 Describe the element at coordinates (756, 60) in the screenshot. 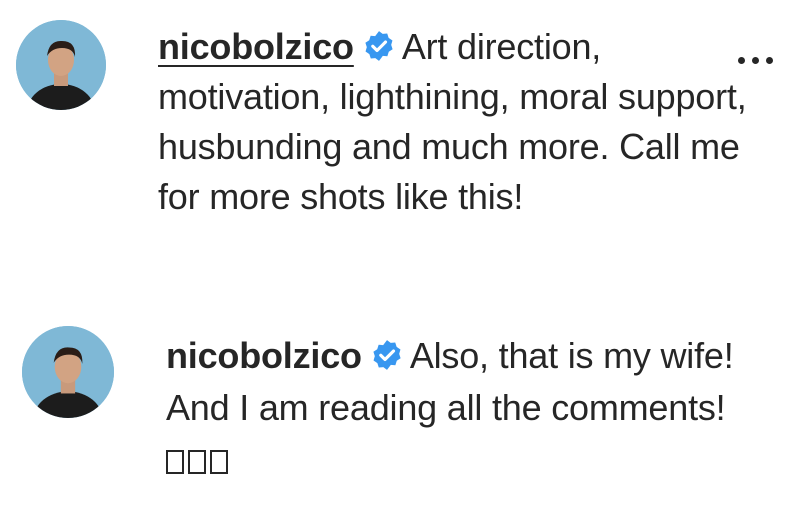

I see `more-options-icon` at that location.